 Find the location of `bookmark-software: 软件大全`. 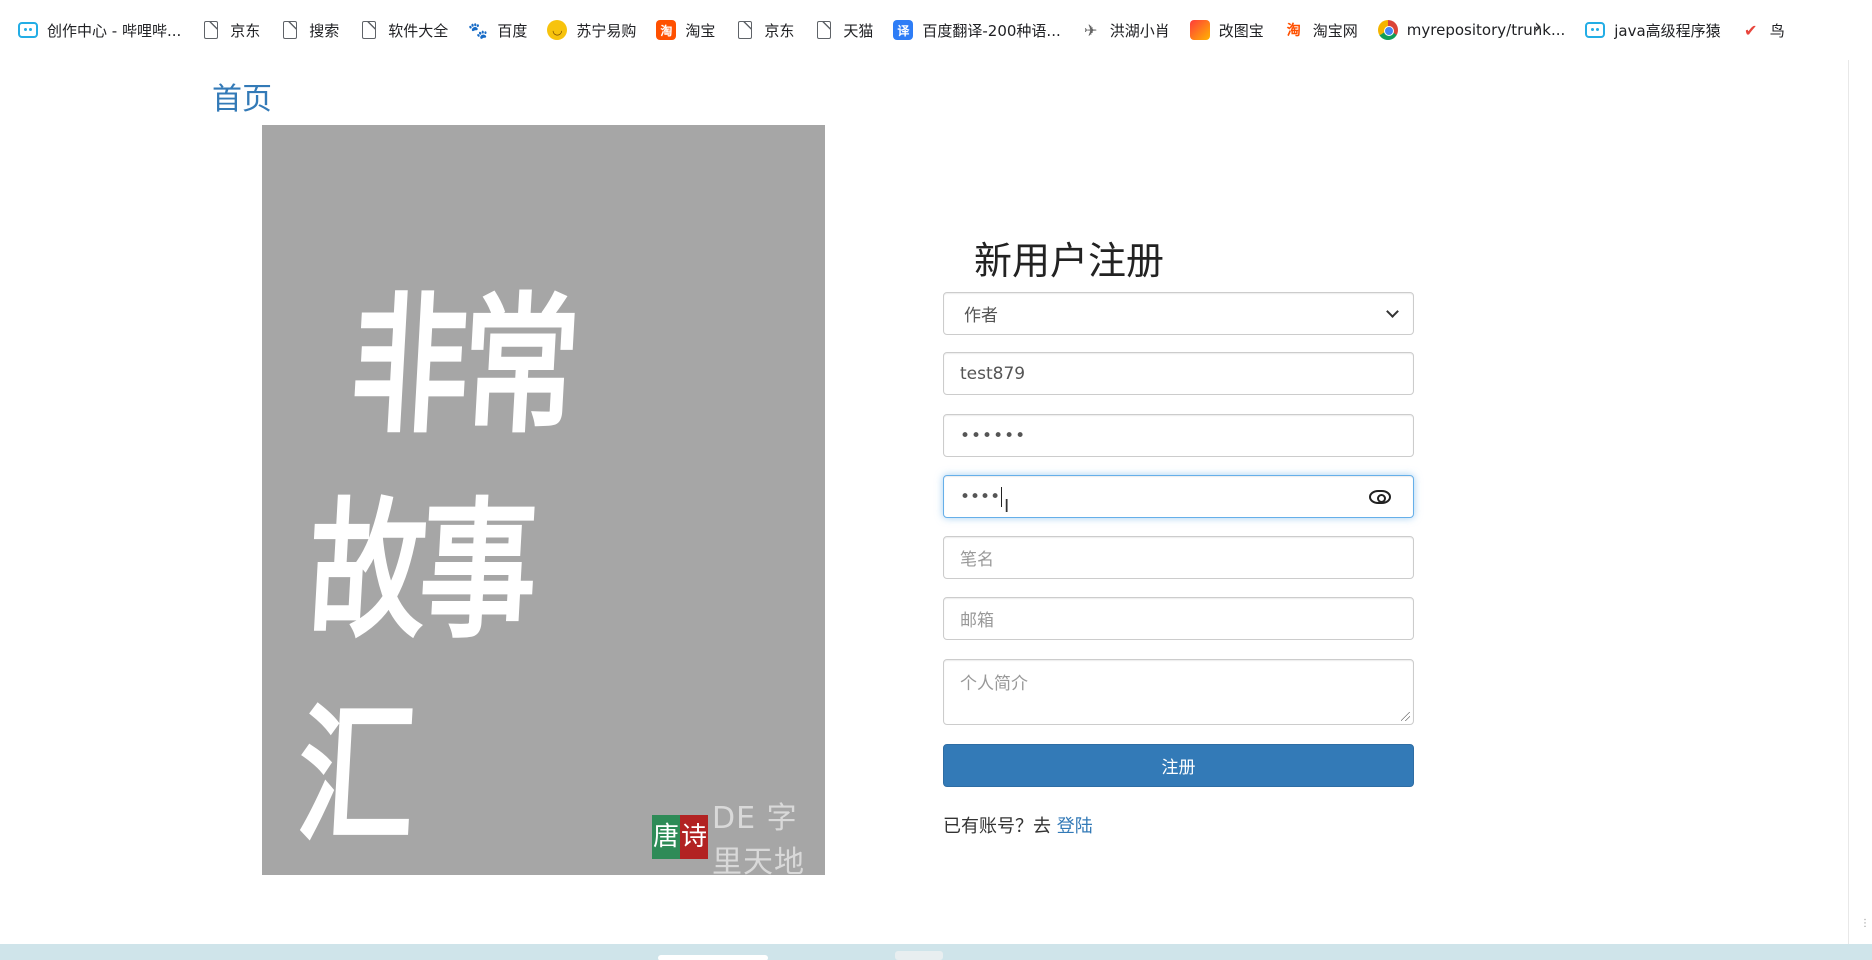

bookmark-software: 软件大全 is located at coordinates (406, 30).